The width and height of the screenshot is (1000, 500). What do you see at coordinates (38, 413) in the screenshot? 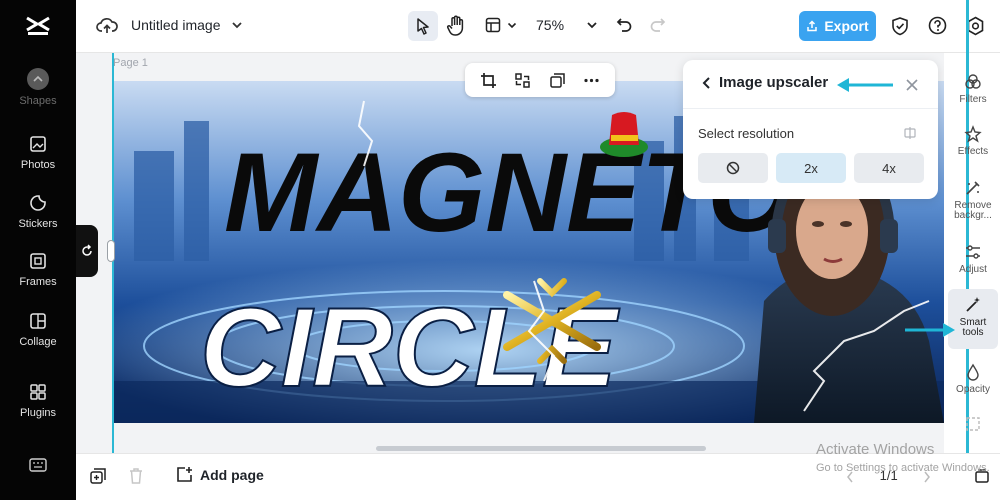
I see `sidebar-item-label: Plugins` at bounding box center [38, 413].